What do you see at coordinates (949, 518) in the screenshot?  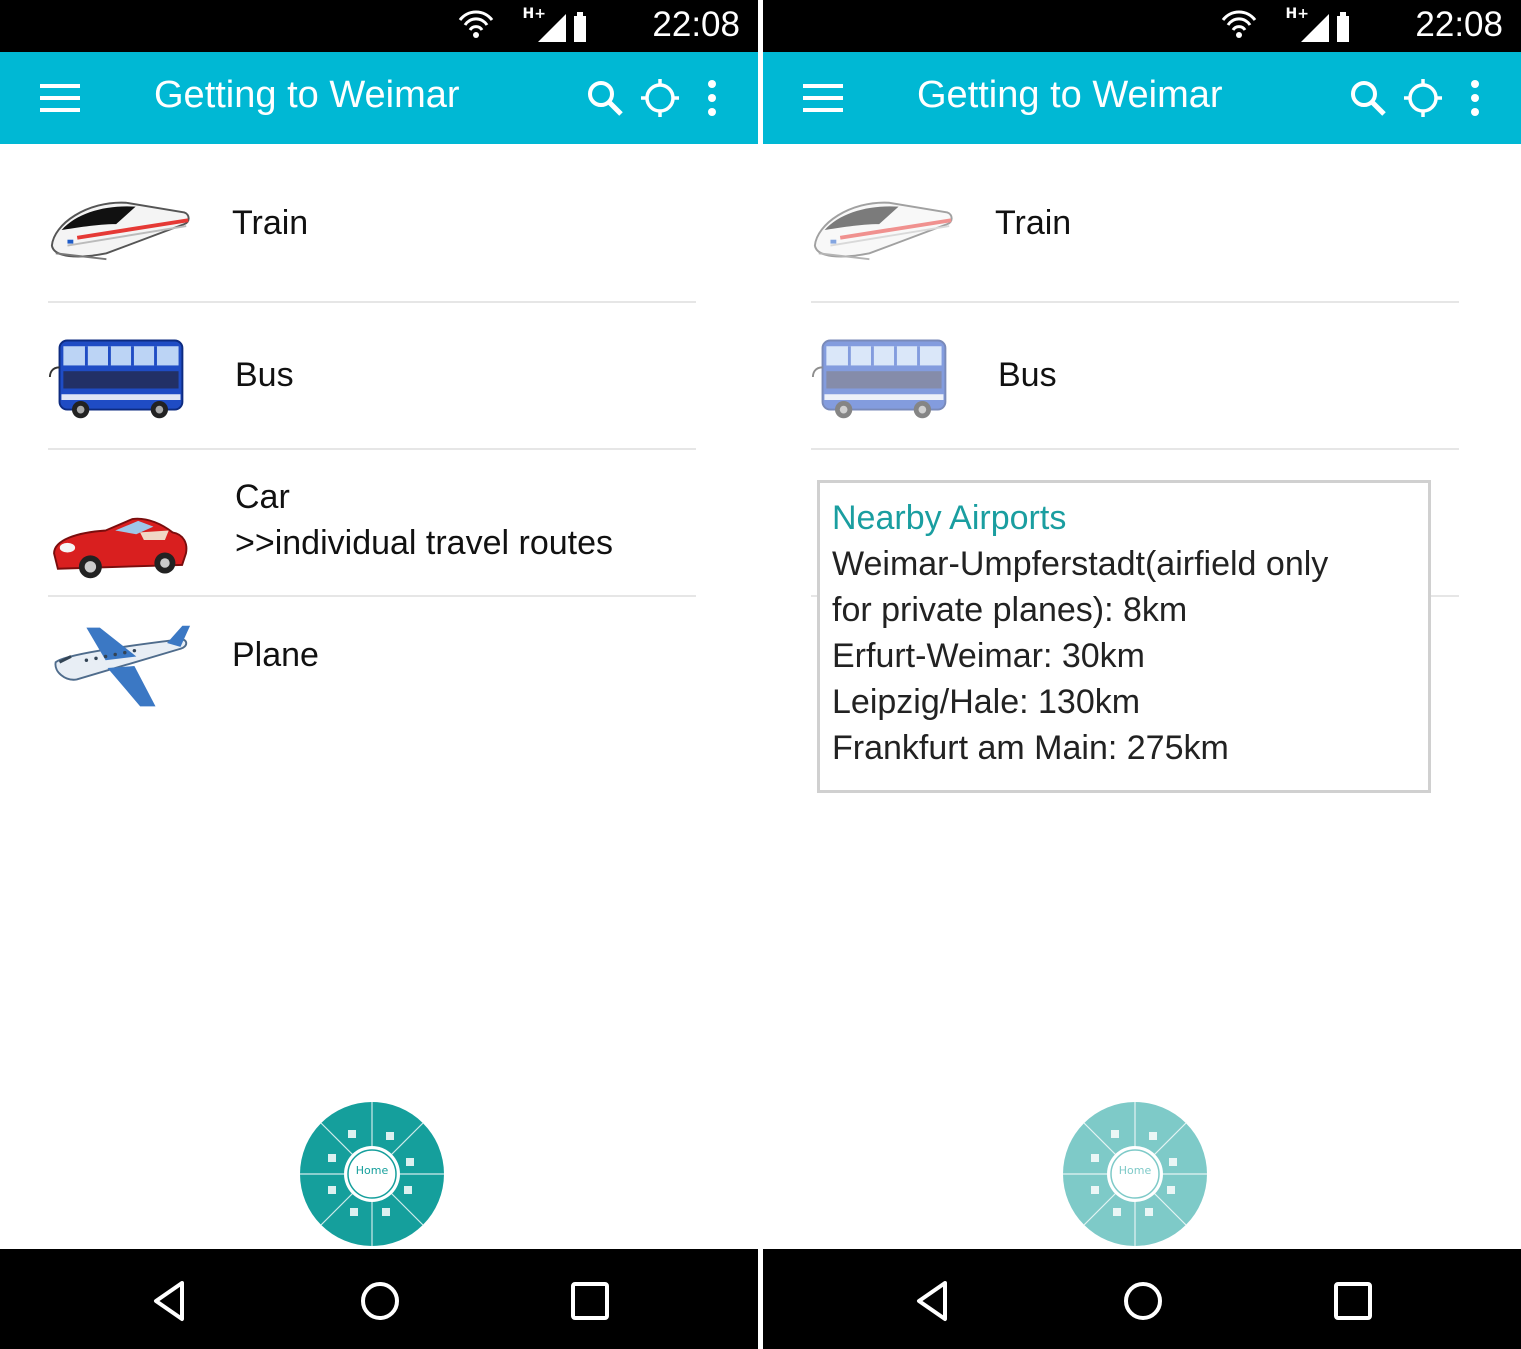 I see `popup-title: Nearby Airports` at bounding box center [949, 518].